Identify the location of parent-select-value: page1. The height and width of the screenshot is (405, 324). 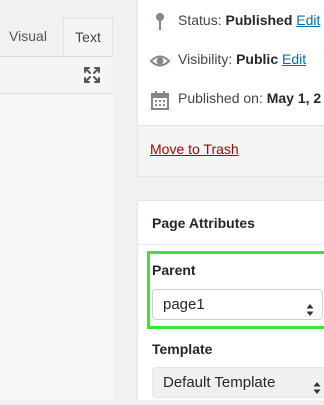
(184, 304).